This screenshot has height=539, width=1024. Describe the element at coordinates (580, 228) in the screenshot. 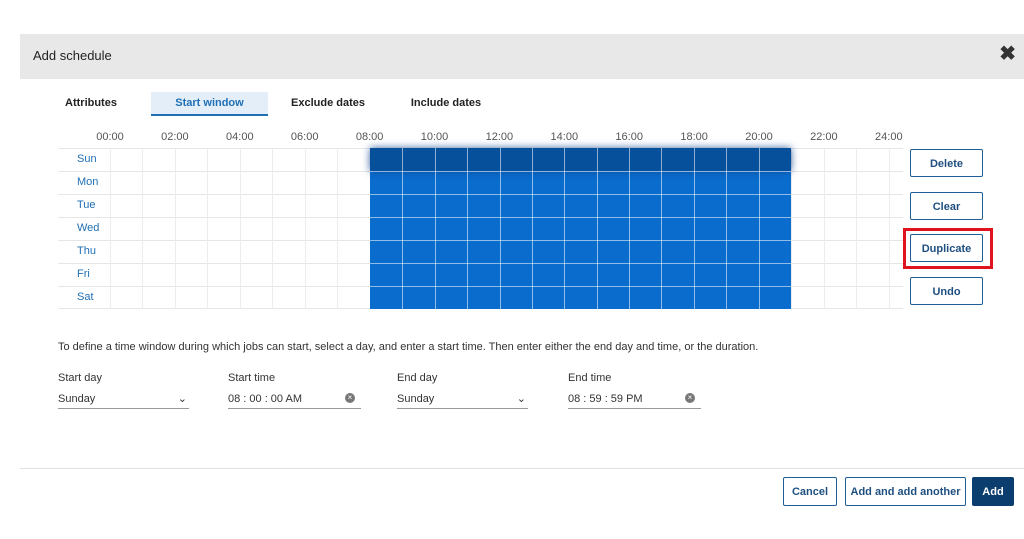

I see `selected-time-window` at that location.